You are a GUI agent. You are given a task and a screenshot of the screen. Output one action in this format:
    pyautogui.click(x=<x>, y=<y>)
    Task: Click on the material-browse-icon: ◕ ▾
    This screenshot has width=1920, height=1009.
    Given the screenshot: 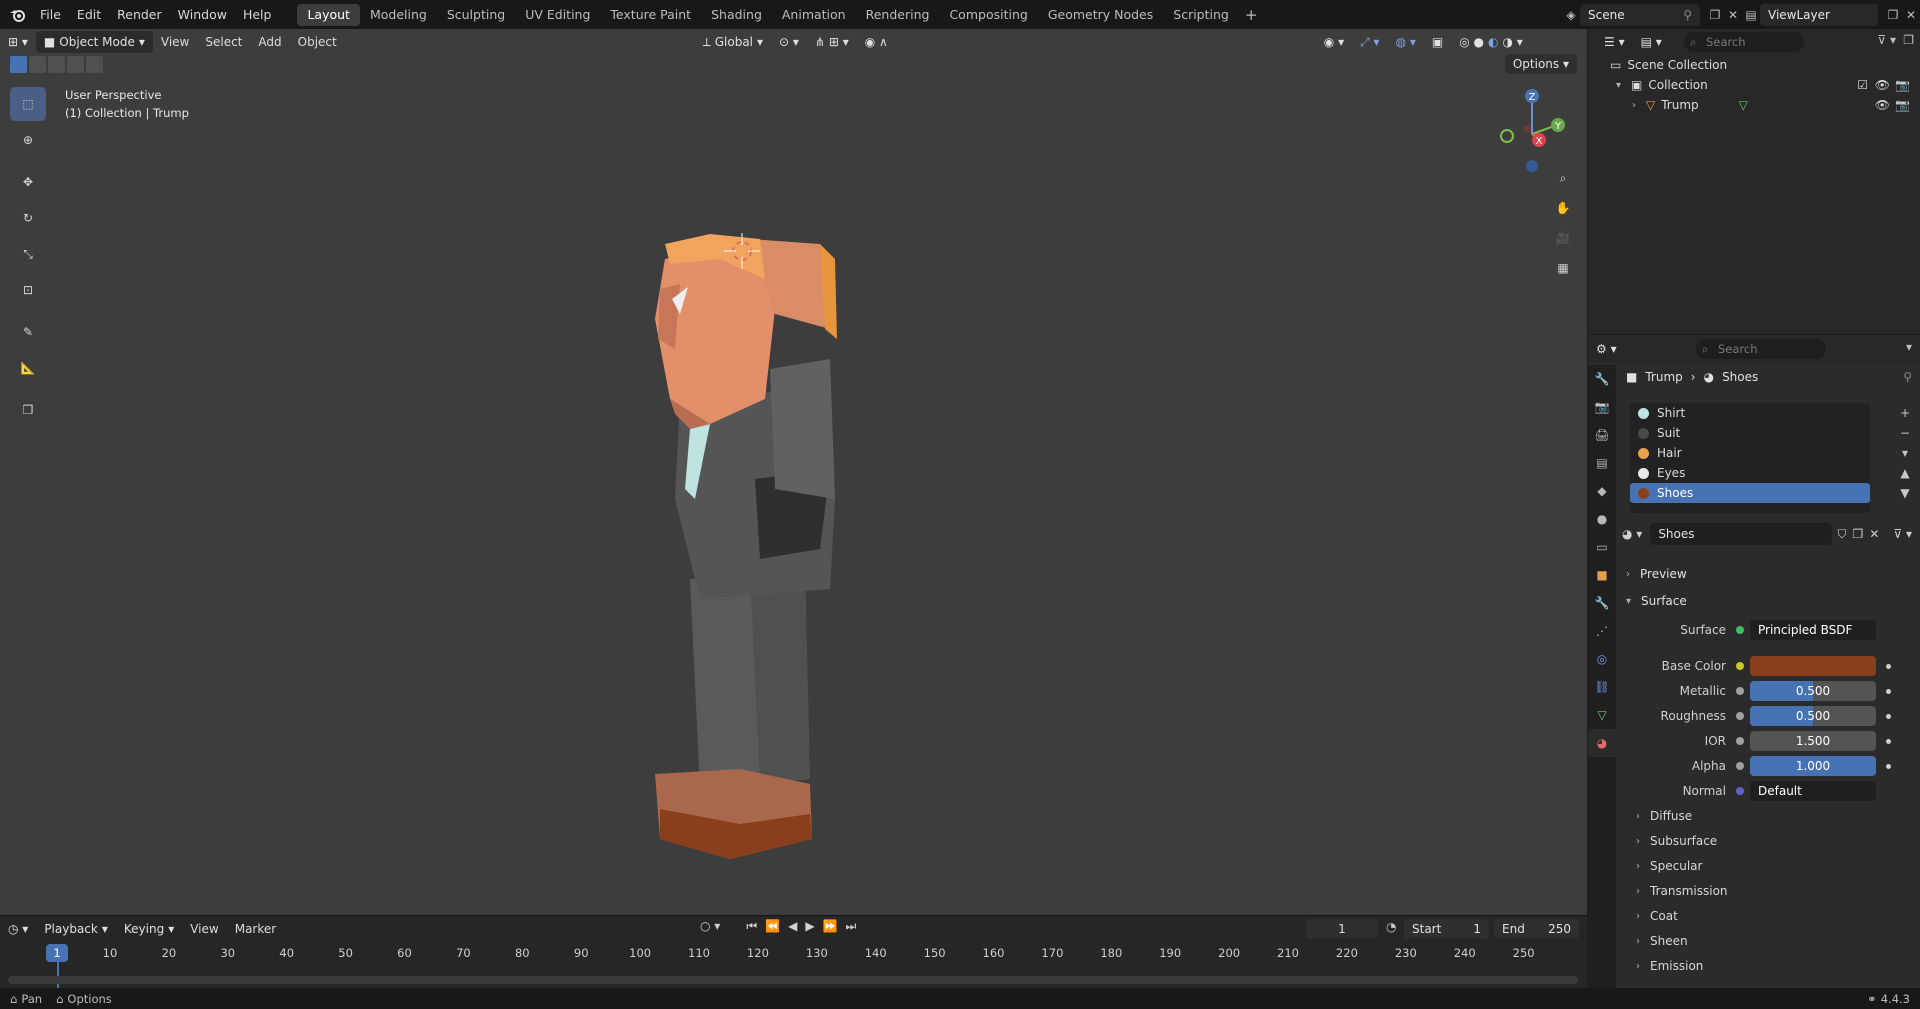 What is the action you would take?
    pyautogui.click(x=1632, y=534)
    